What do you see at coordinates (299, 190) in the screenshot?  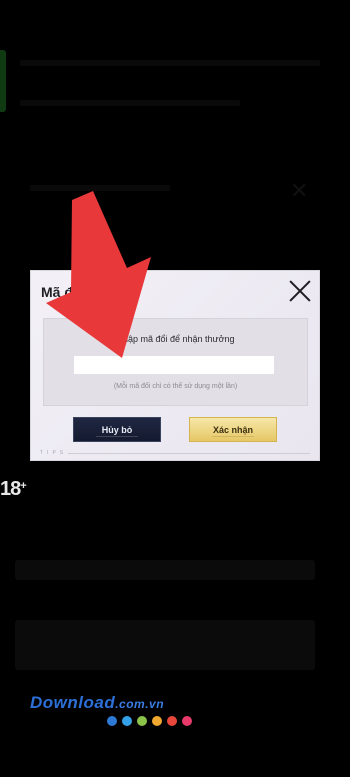 I see `background-close-icon: ✕` at bounding box center [299, 190].